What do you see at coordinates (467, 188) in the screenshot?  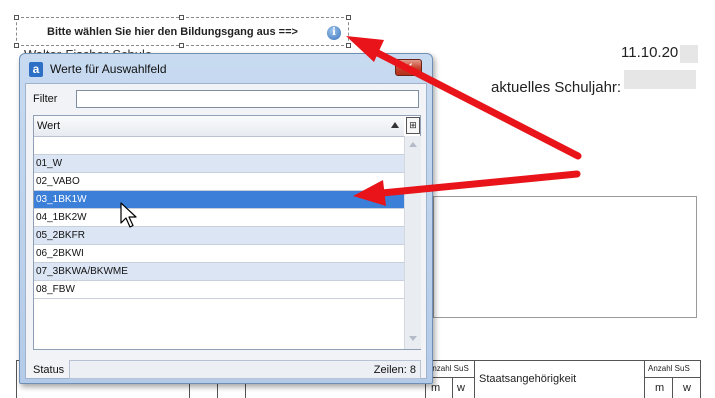 I see `annotation-arrow-to-row` at bounding box center [467, 188].